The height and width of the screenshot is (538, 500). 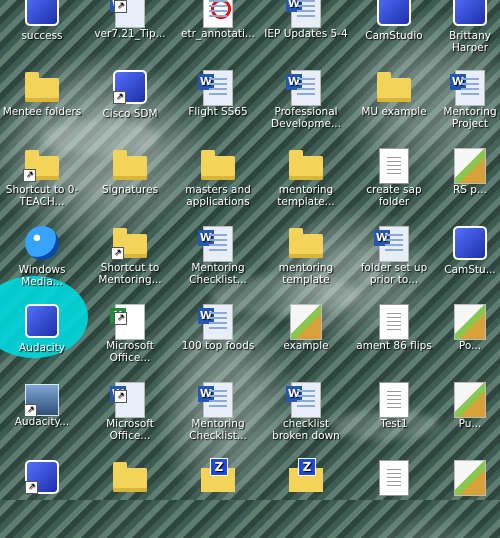 What do you see at coordinates (394, 346) in the screenshot?
I see `icon-label: ament 86 flips` at bounding box center [394, 346].